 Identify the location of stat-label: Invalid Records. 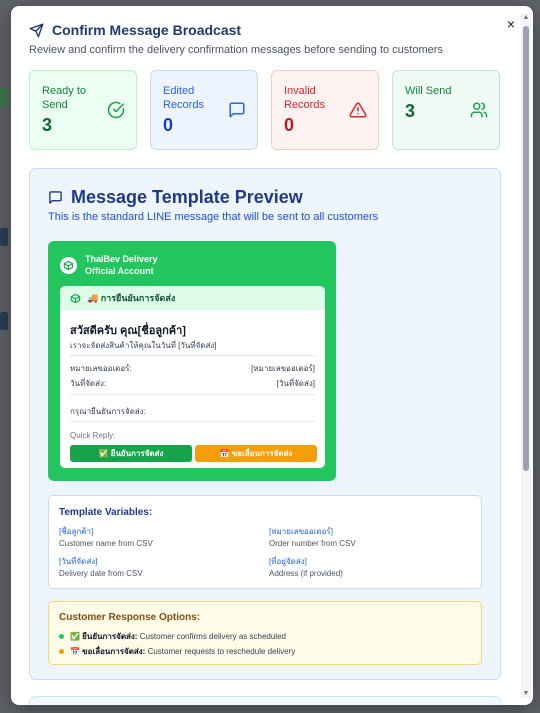
(304, 98).